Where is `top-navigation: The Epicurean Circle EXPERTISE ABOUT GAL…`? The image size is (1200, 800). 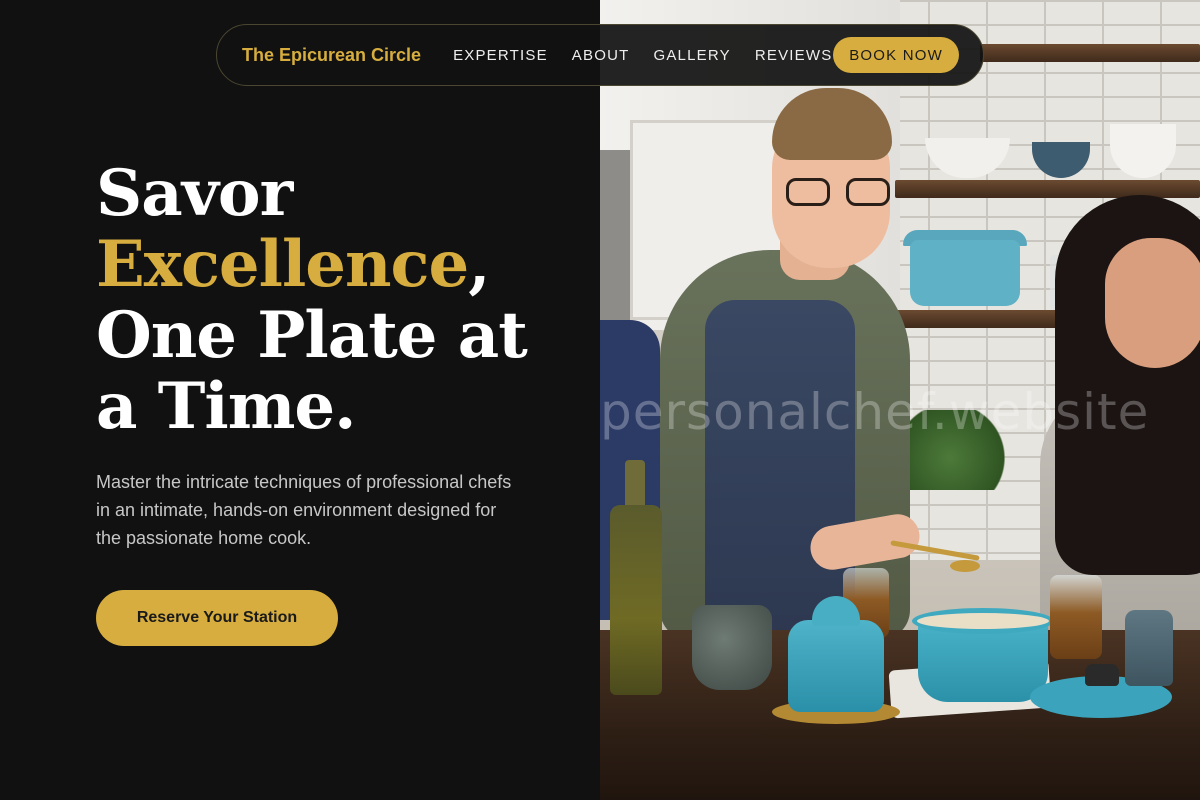
top-navigation: The Epicurean Circle EXPERTISE ABOUT GAL… is located at coordinates (600, 55).